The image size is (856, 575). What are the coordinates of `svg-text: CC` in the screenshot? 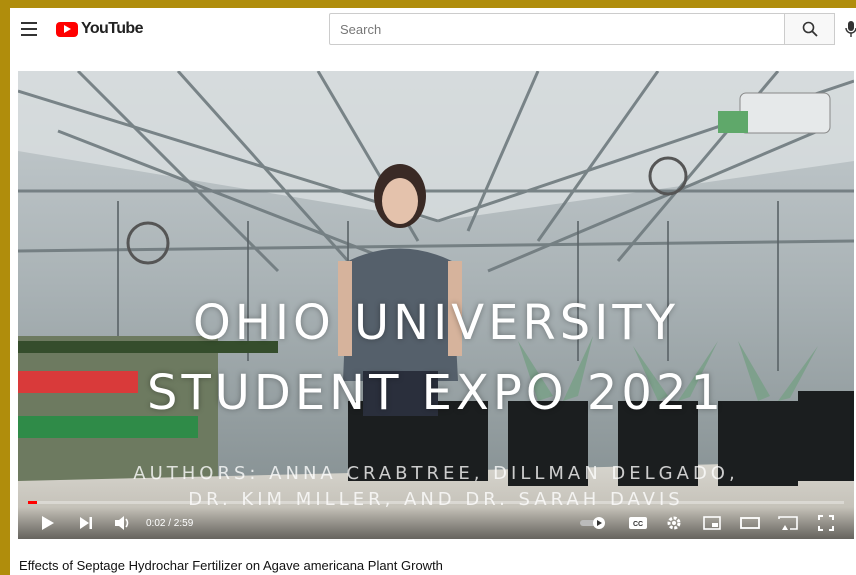 It's located at (638, 524).